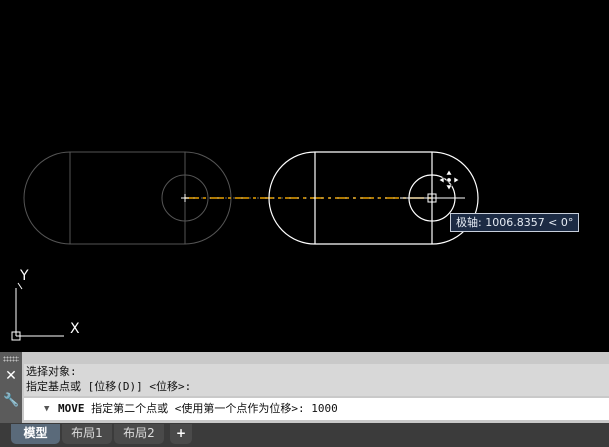  Describe the element at coordinates (24, 276) in the screenshot. I see `ucs-y-label: Y` at that location.